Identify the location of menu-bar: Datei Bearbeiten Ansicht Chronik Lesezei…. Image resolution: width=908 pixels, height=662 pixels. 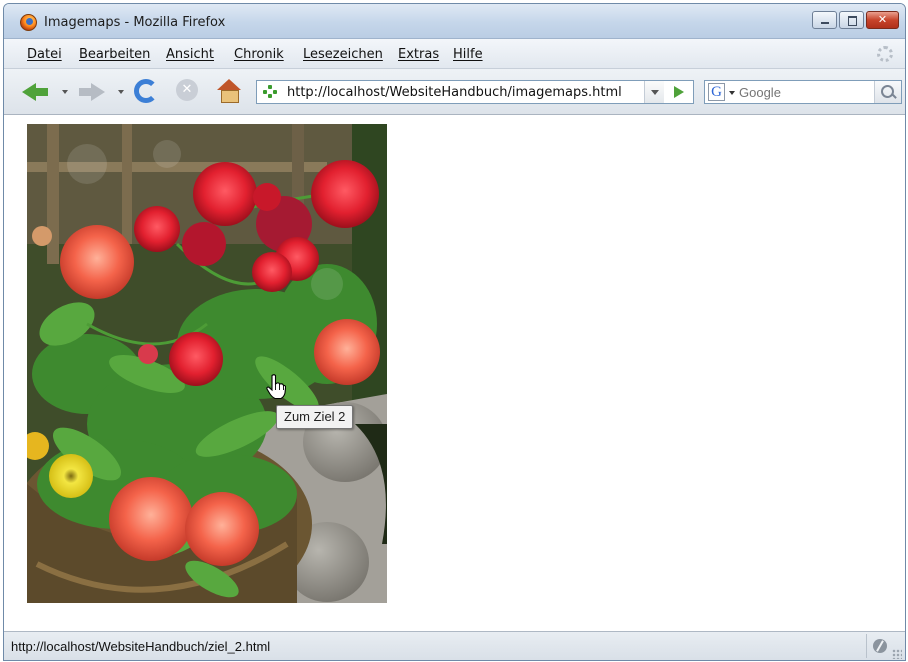
(454, 54).